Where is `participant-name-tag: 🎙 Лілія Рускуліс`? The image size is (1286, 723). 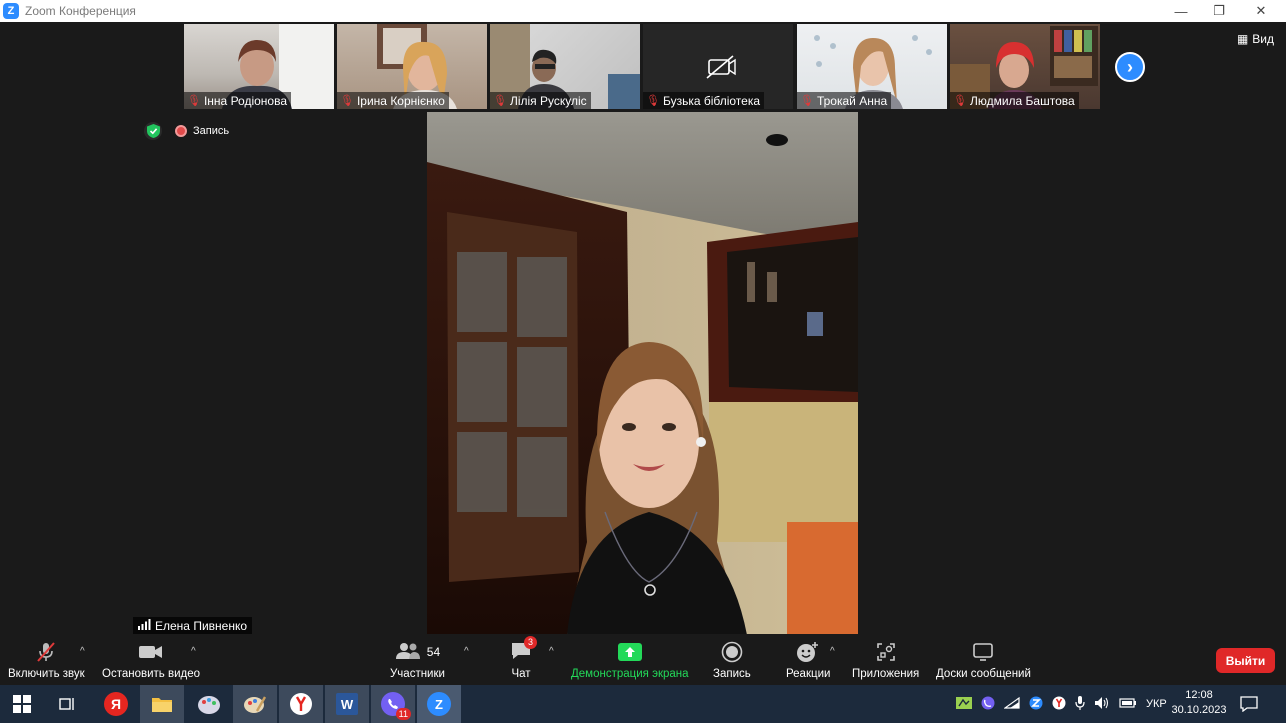
participant-name-tag: 🎙 Лілія Рускуліс is located at coordinates (540, 100).